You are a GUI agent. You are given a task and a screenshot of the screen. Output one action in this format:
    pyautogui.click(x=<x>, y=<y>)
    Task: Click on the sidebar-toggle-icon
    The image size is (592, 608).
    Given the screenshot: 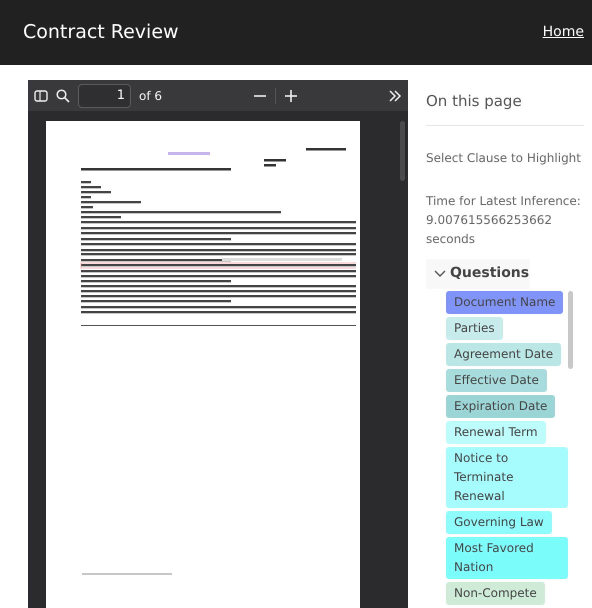 What is the action you would take?
    pyautogui.click(x=41, y=96)
    